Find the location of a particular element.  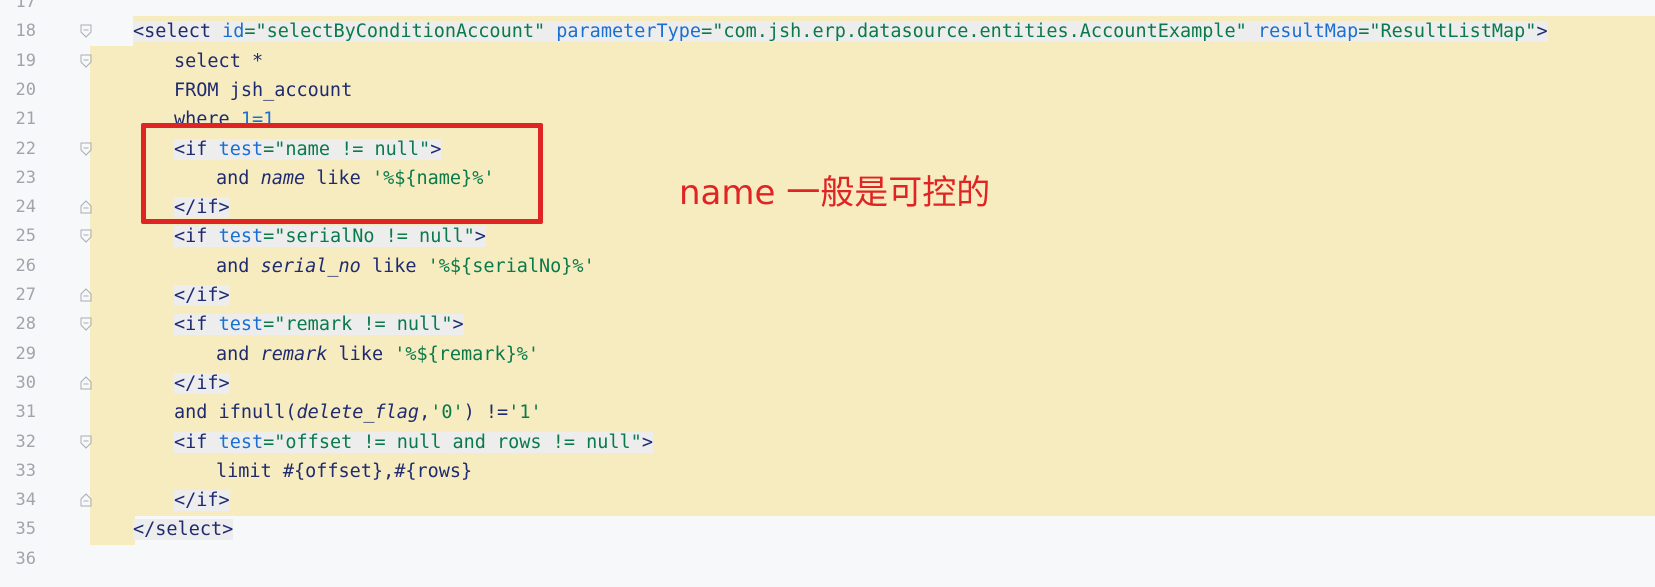

code-token: '%${serialNo}%' is located at coordinates (511, 266).